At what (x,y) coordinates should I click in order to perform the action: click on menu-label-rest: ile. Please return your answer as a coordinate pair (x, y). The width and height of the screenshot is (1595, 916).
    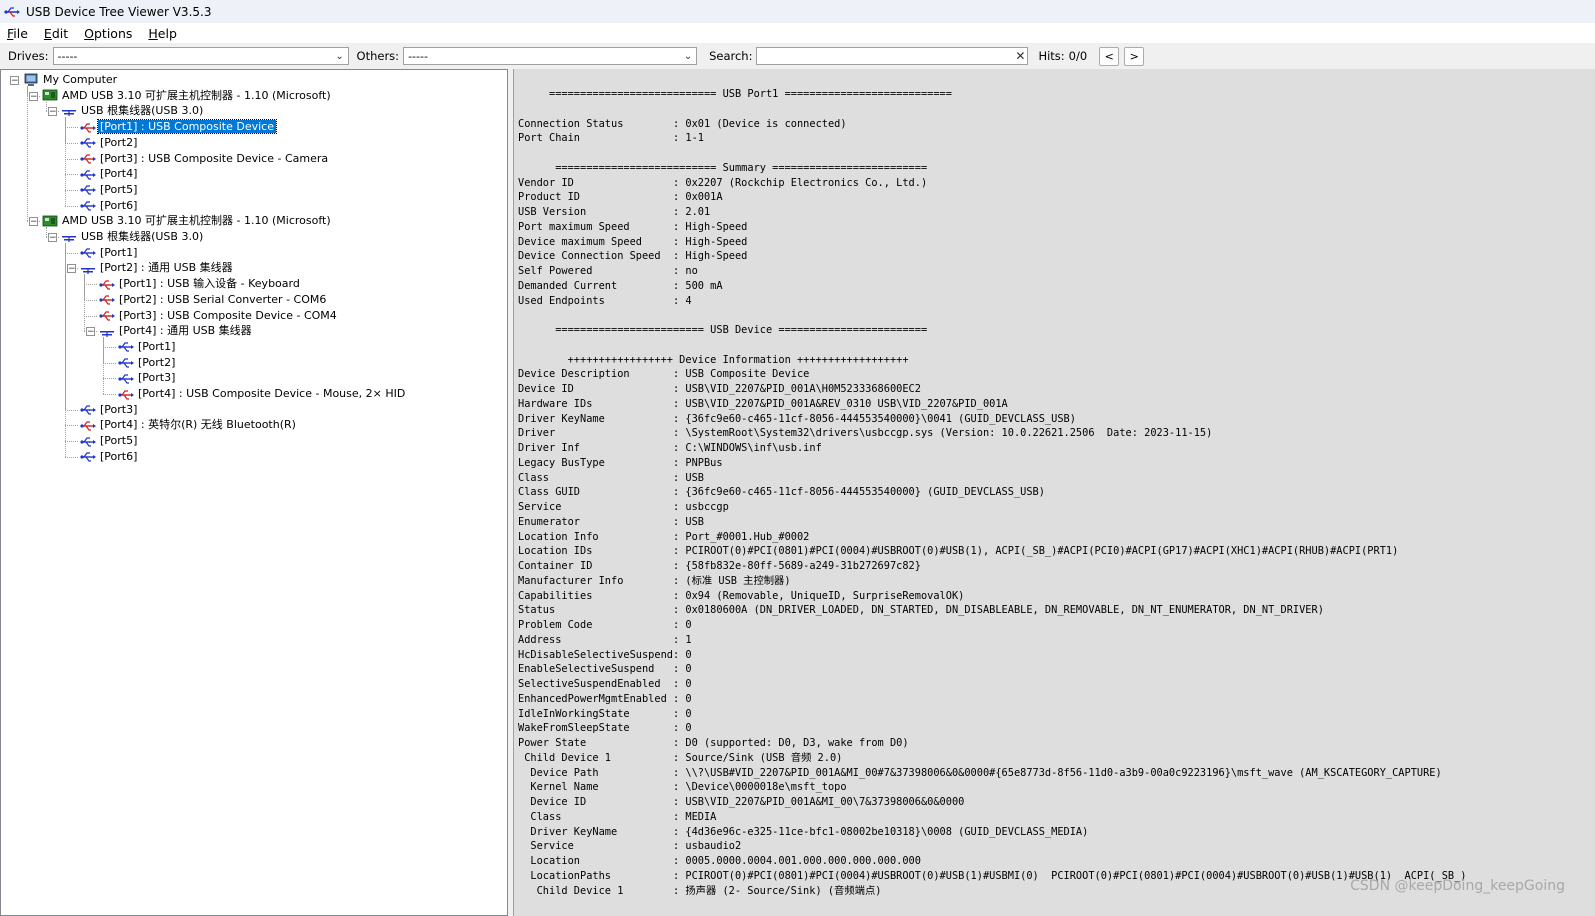
    Looking at the image, I should click on (20, 33).